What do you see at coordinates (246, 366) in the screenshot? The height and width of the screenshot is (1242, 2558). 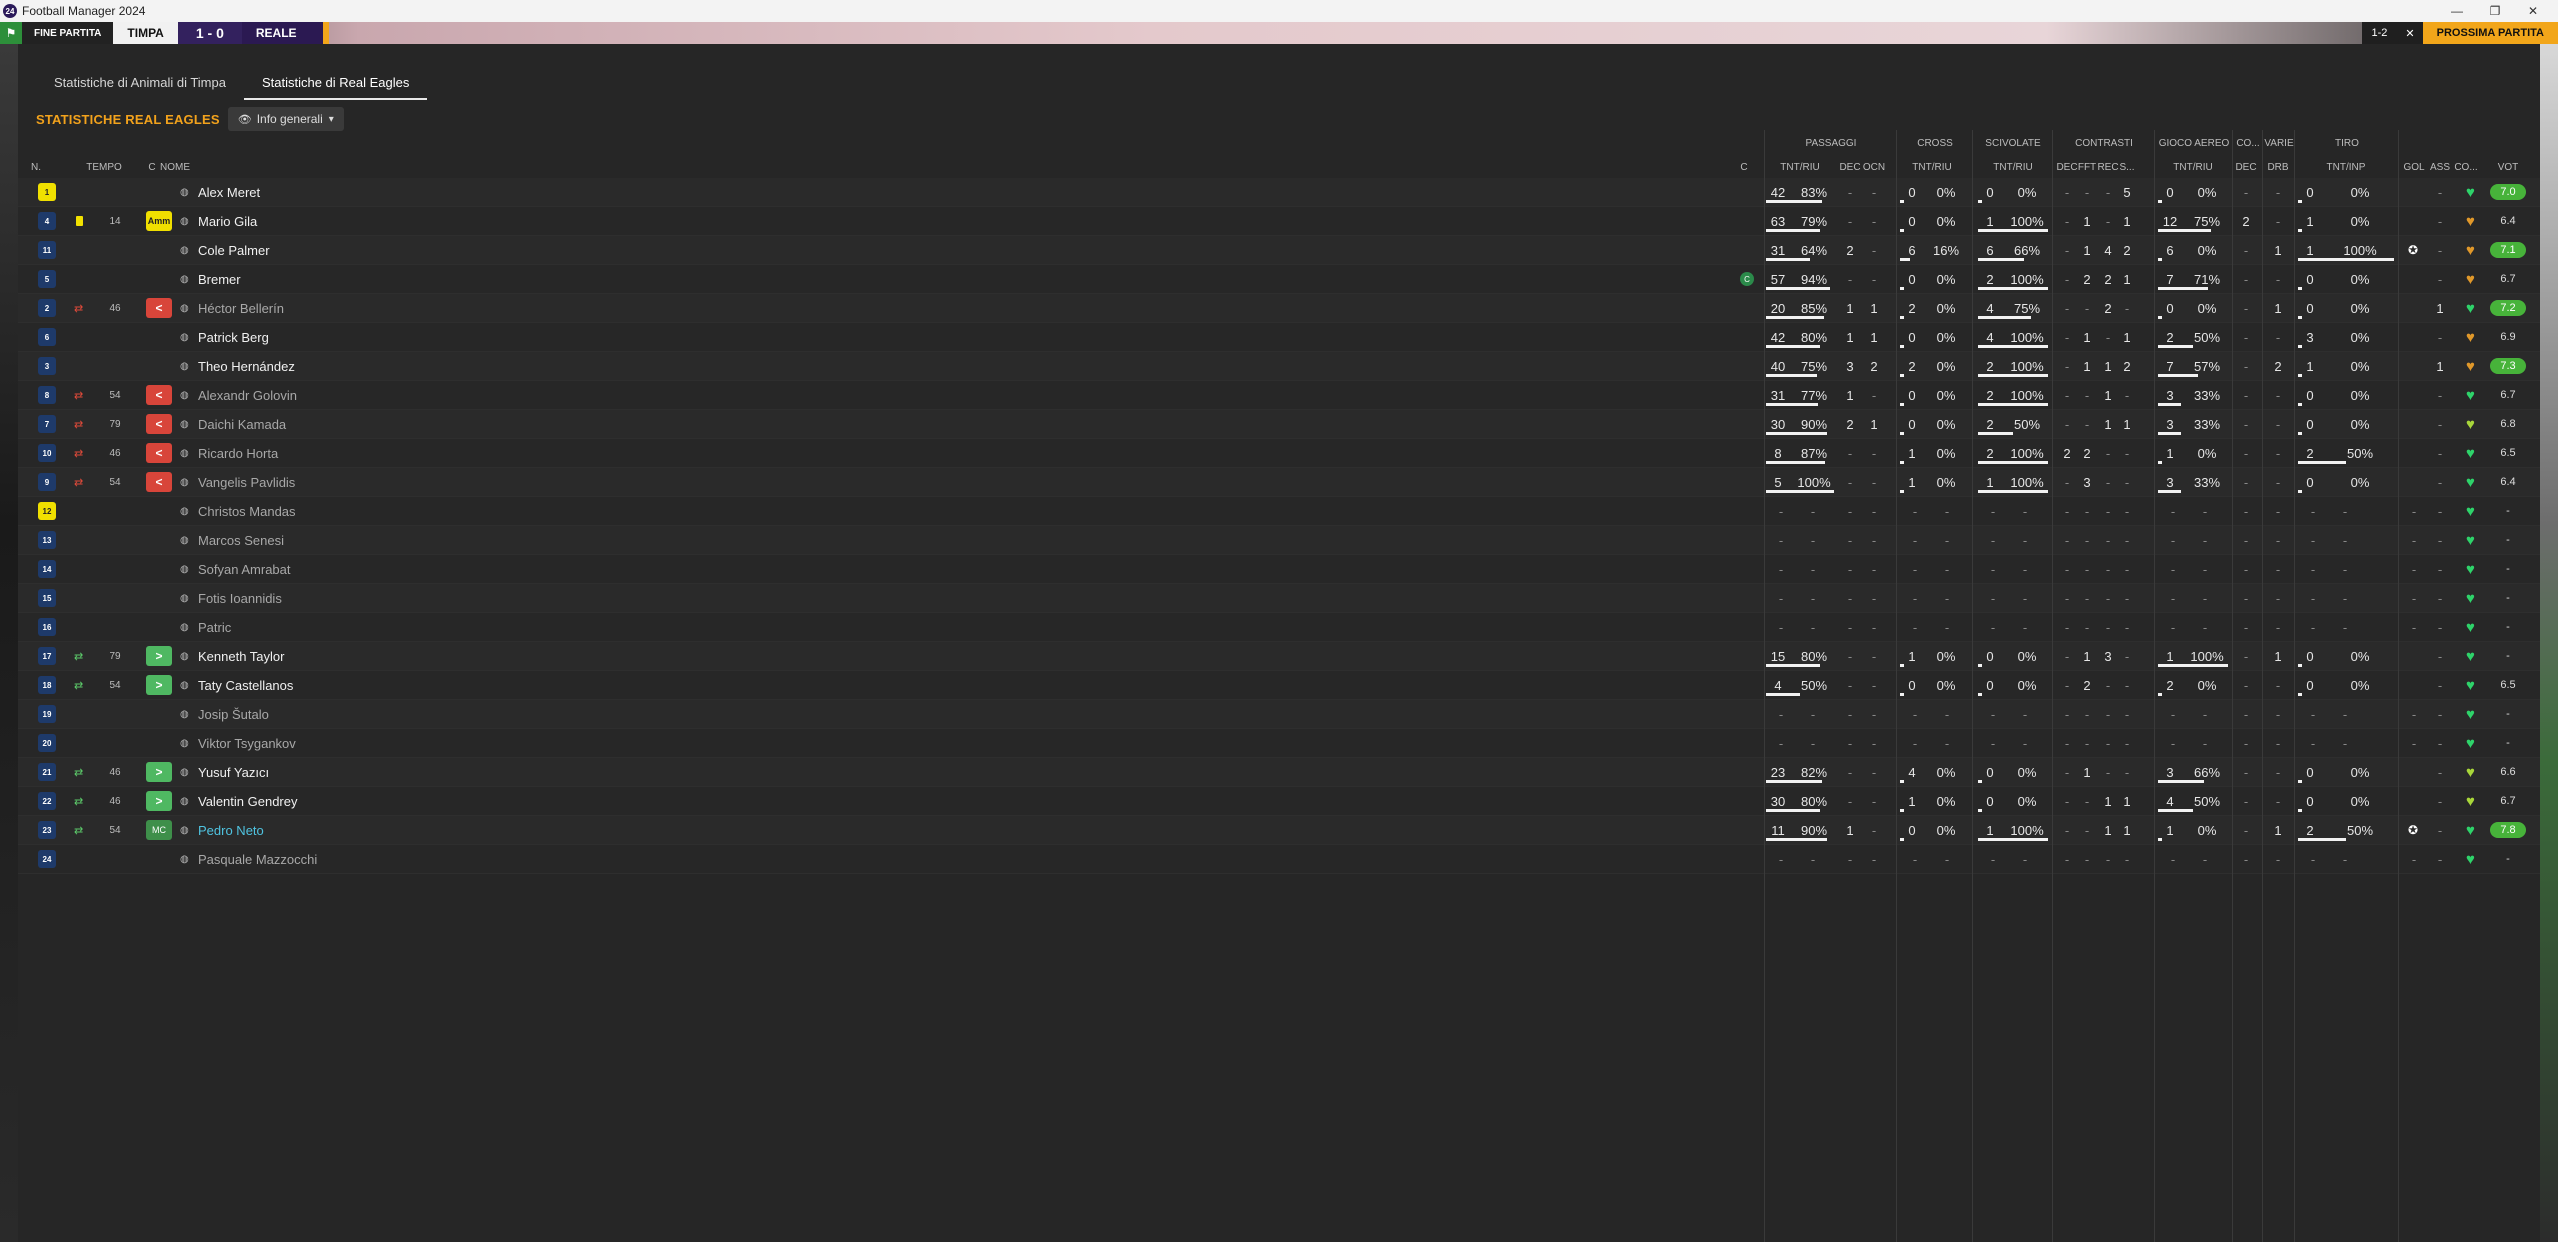 I see `player-name: Theo Hernández` at bounding box center [246, 366].